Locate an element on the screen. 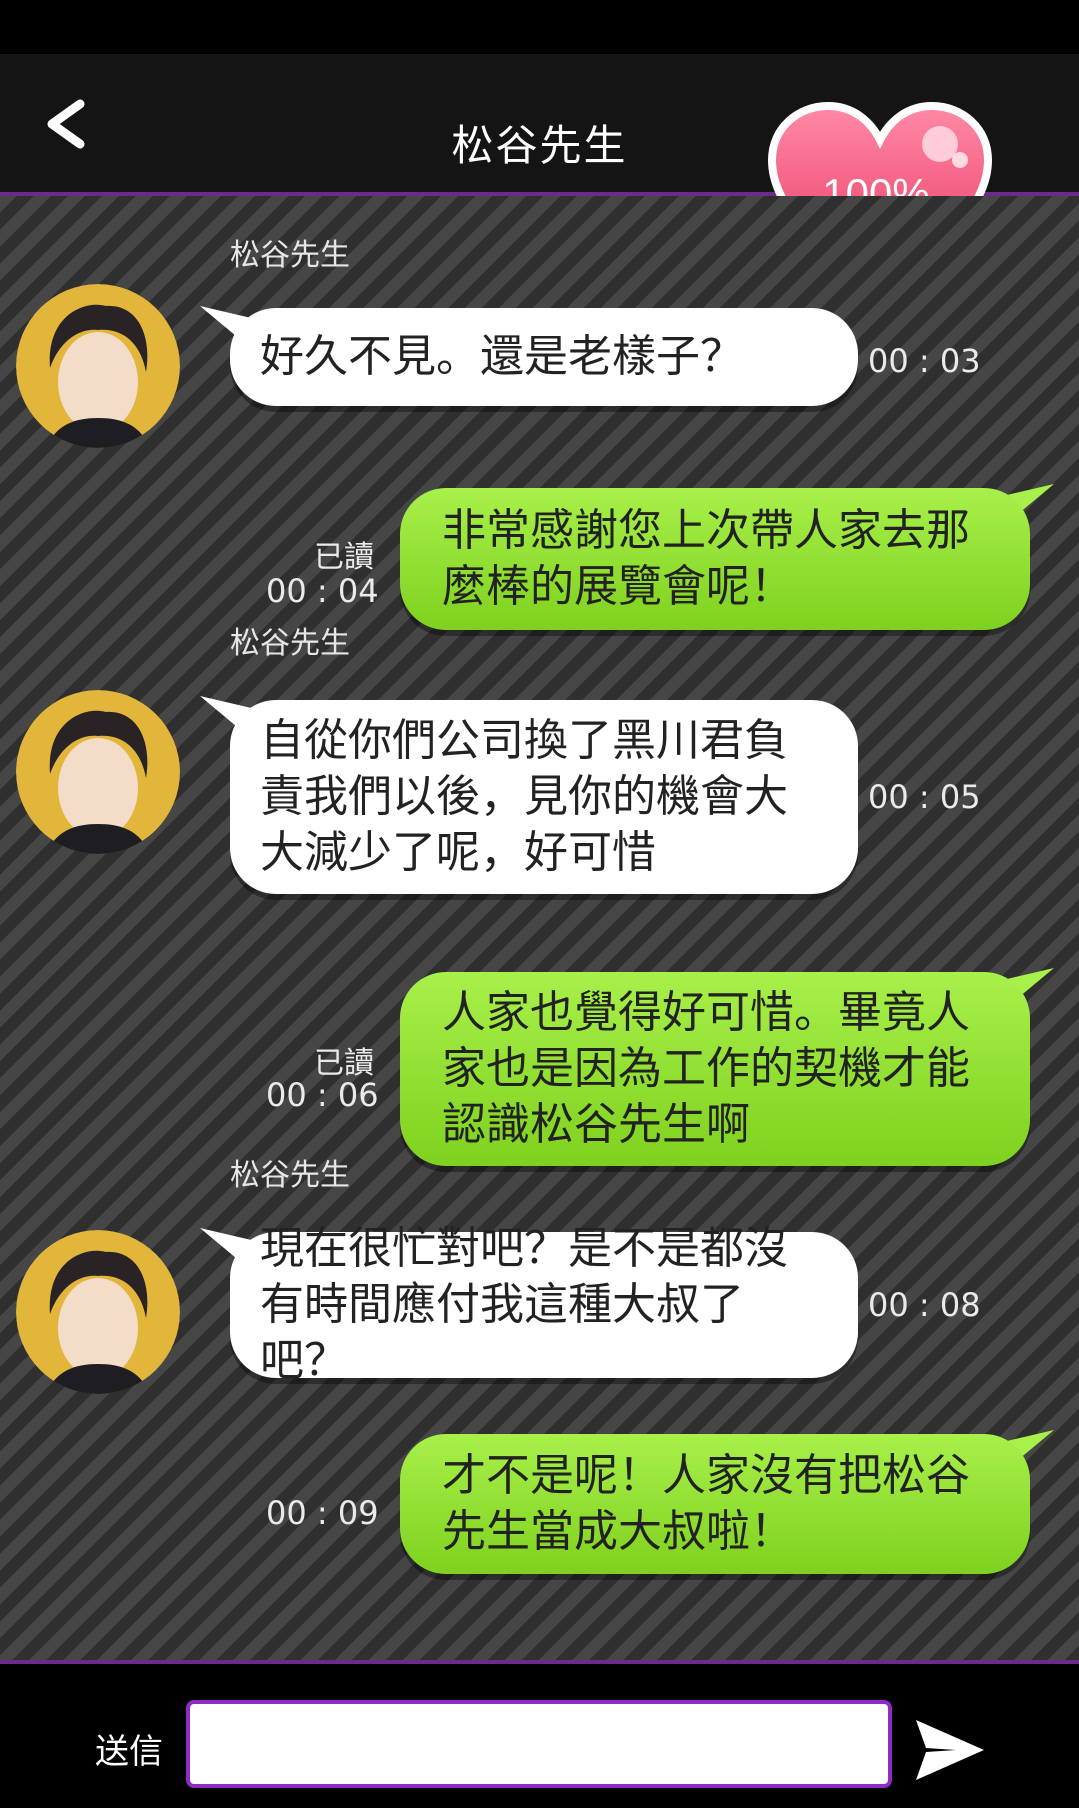  message-time: 00 : 06 is located at coordinates (322, 1095).